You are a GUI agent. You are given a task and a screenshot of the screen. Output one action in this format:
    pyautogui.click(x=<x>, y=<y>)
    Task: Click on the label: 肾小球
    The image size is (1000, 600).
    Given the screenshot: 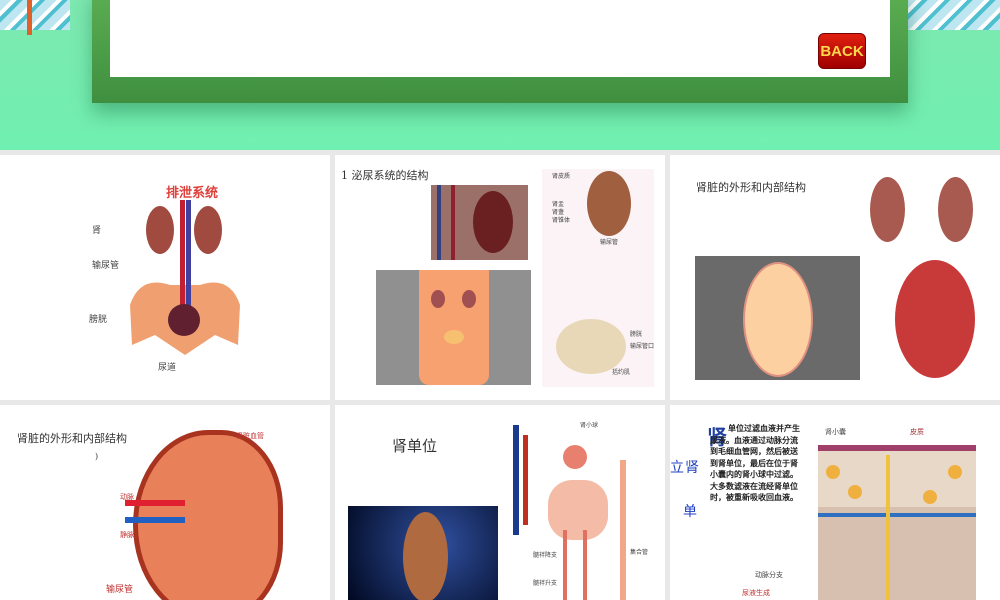 What is the action you would take?
    pyautogui.click(x=589, y=425)
    